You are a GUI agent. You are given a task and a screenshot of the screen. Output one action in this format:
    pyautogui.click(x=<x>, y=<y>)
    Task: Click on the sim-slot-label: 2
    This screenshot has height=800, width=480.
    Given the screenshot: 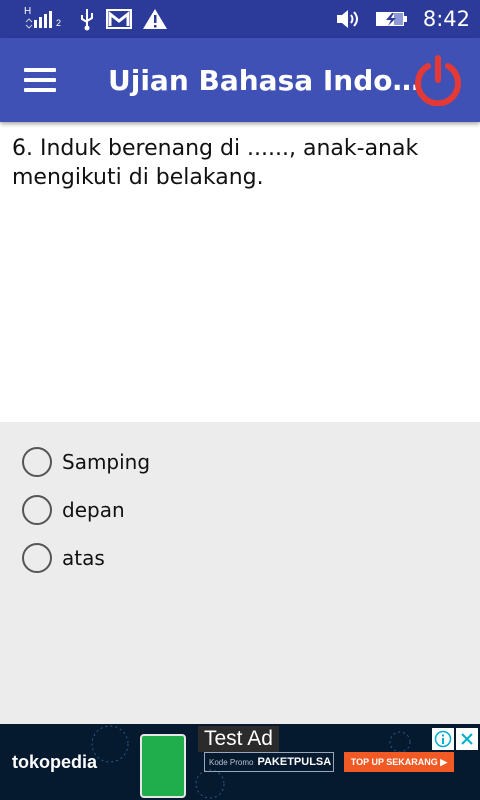 What is the action you would take?
    pyautogui.click(x=59, y=23)
    